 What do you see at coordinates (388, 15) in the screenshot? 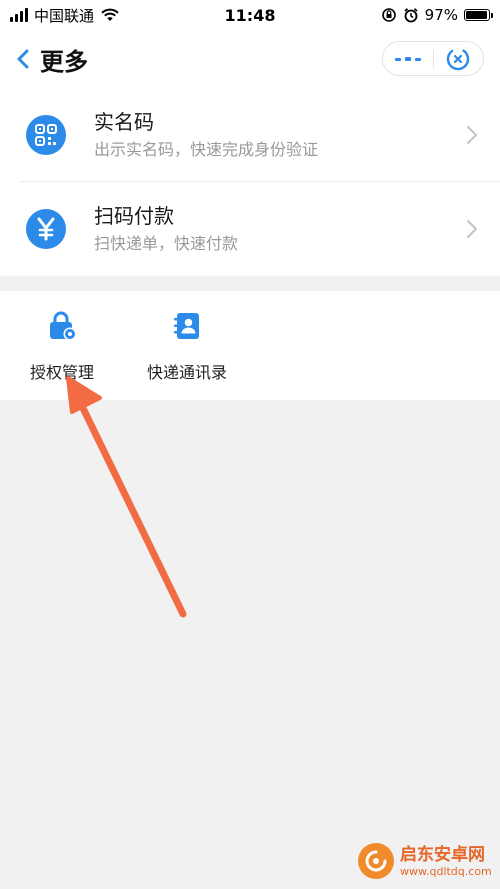
I see `rotation-lock-icon` at bounding box center [388, 15].